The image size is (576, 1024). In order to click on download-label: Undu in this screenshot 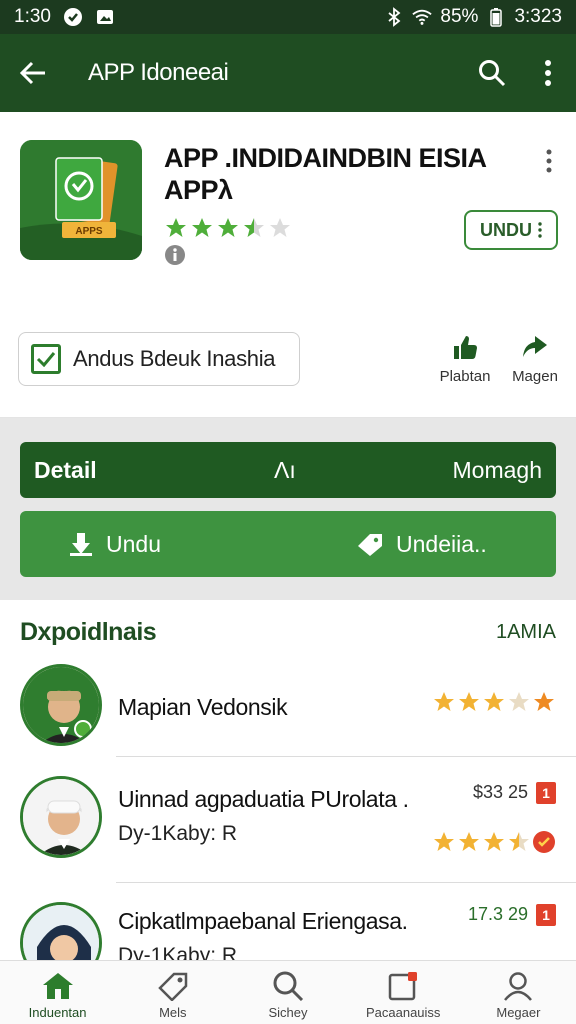, I will do `click(133, 543)`.